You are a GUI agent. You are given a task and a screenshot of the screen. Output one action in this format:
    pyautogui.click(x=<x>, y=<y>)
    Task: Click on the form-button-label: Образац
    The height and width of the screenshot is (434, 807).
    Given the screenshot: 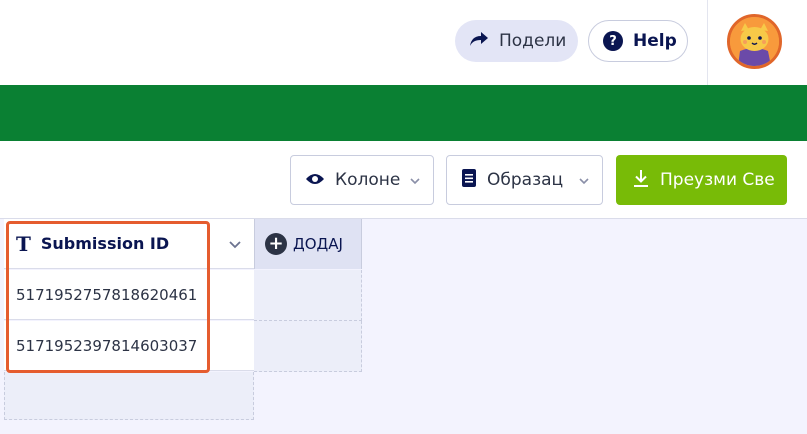 What is the action you would take?
    pyautogui.click(x=525, y=180)
    